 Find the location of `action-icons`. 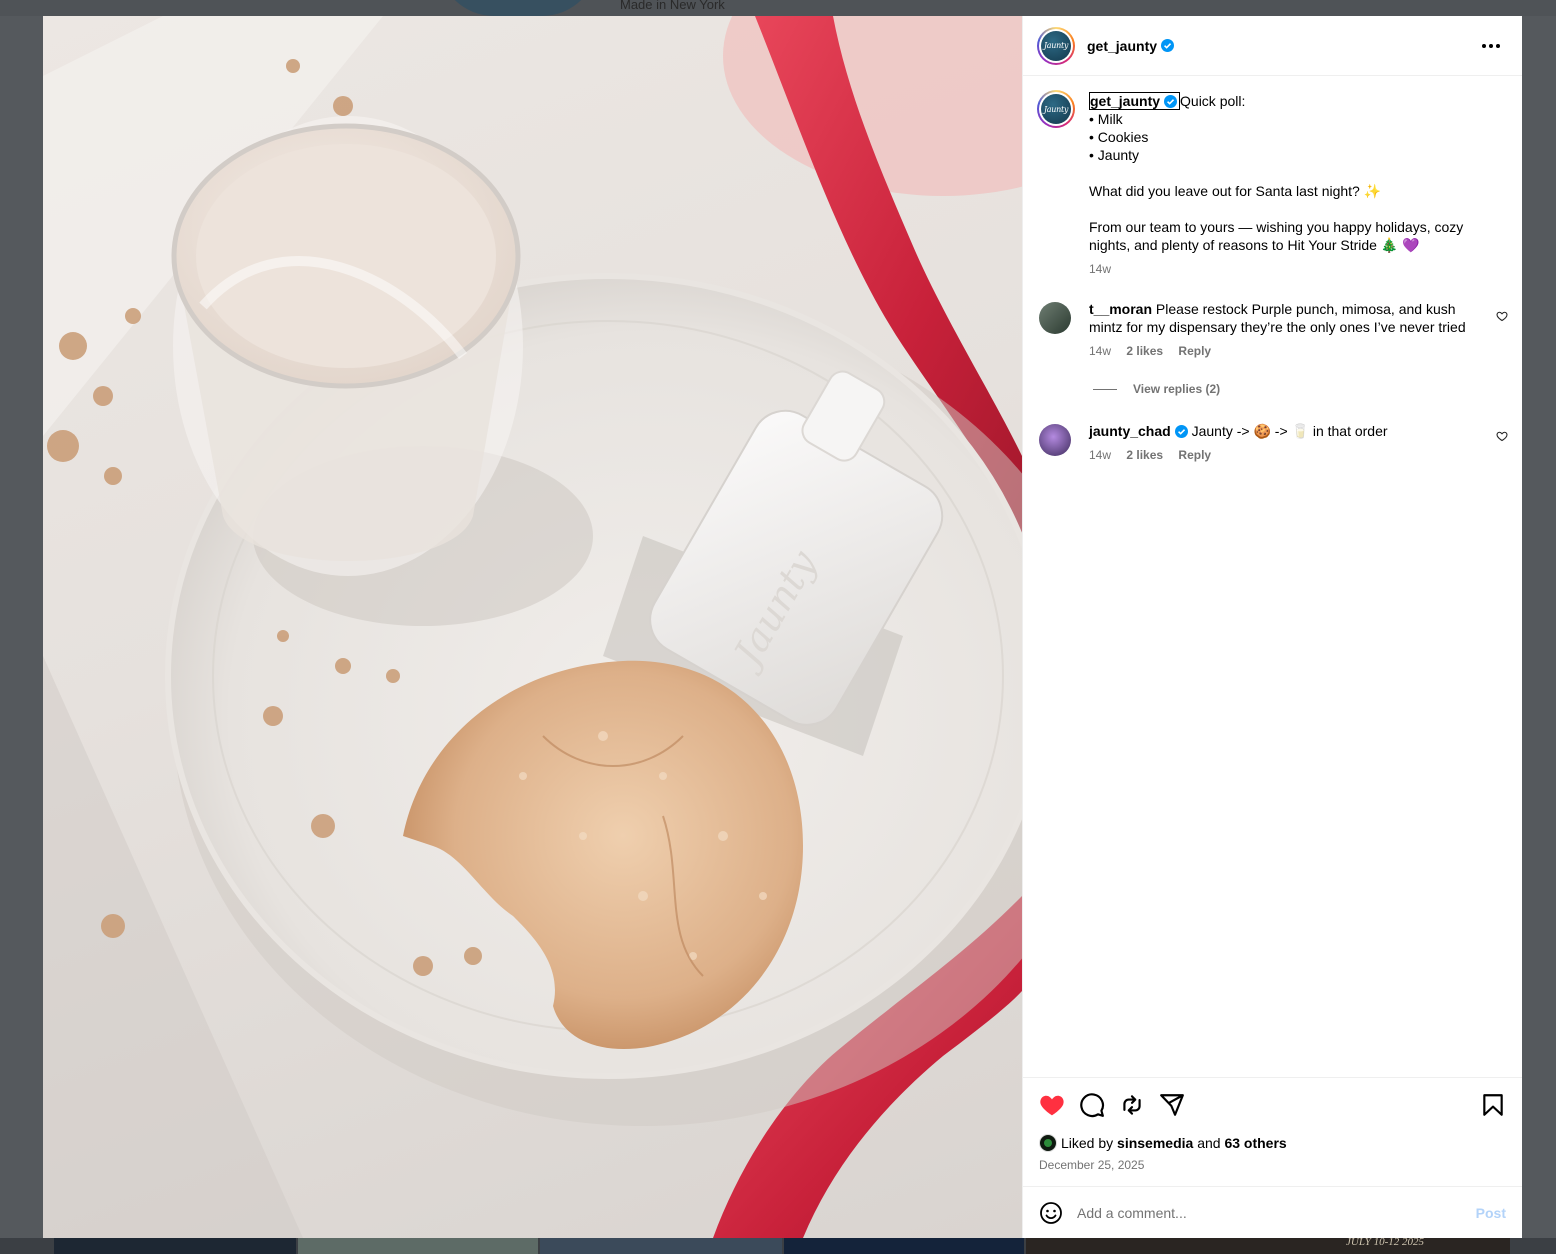

action-icons is located at coordinates (1272, 1105).